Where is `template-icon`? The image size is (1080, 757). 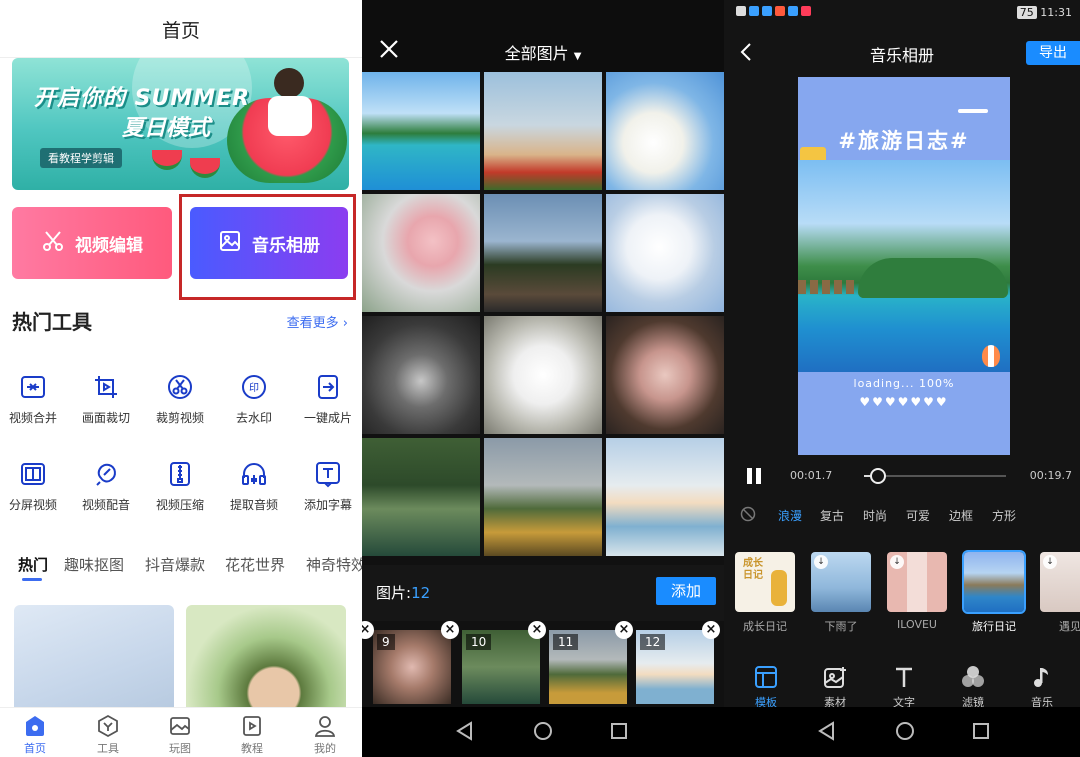
template-icon is located at coordinates (766, 677).